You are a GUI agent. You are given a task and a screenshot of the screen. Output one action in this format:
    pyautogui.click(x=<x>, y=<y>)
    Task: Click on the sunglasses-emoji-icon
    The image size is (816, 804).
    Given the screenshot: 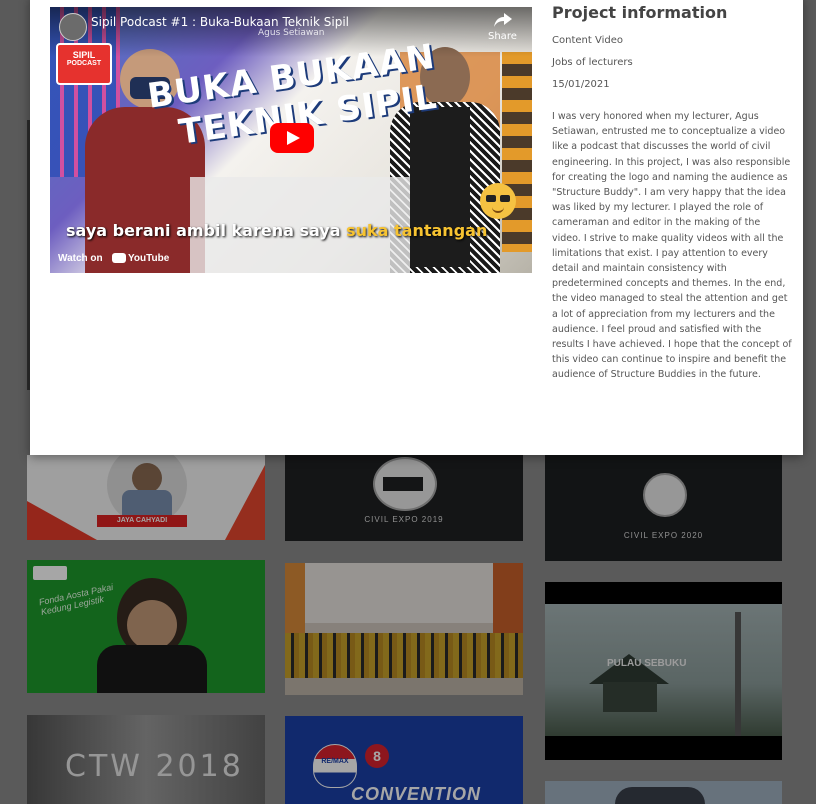 What is the action you would take?
    pyautogui.click(x=498, y=201)
    